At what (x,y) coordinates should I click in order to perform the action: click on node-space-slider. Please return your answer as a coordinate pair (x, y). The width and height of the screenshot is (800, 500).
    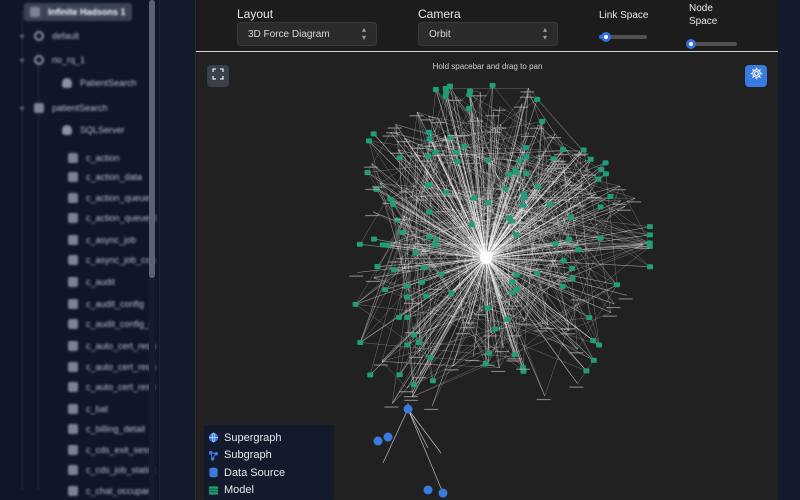
    Looking at the image, I should click on (711, 44).